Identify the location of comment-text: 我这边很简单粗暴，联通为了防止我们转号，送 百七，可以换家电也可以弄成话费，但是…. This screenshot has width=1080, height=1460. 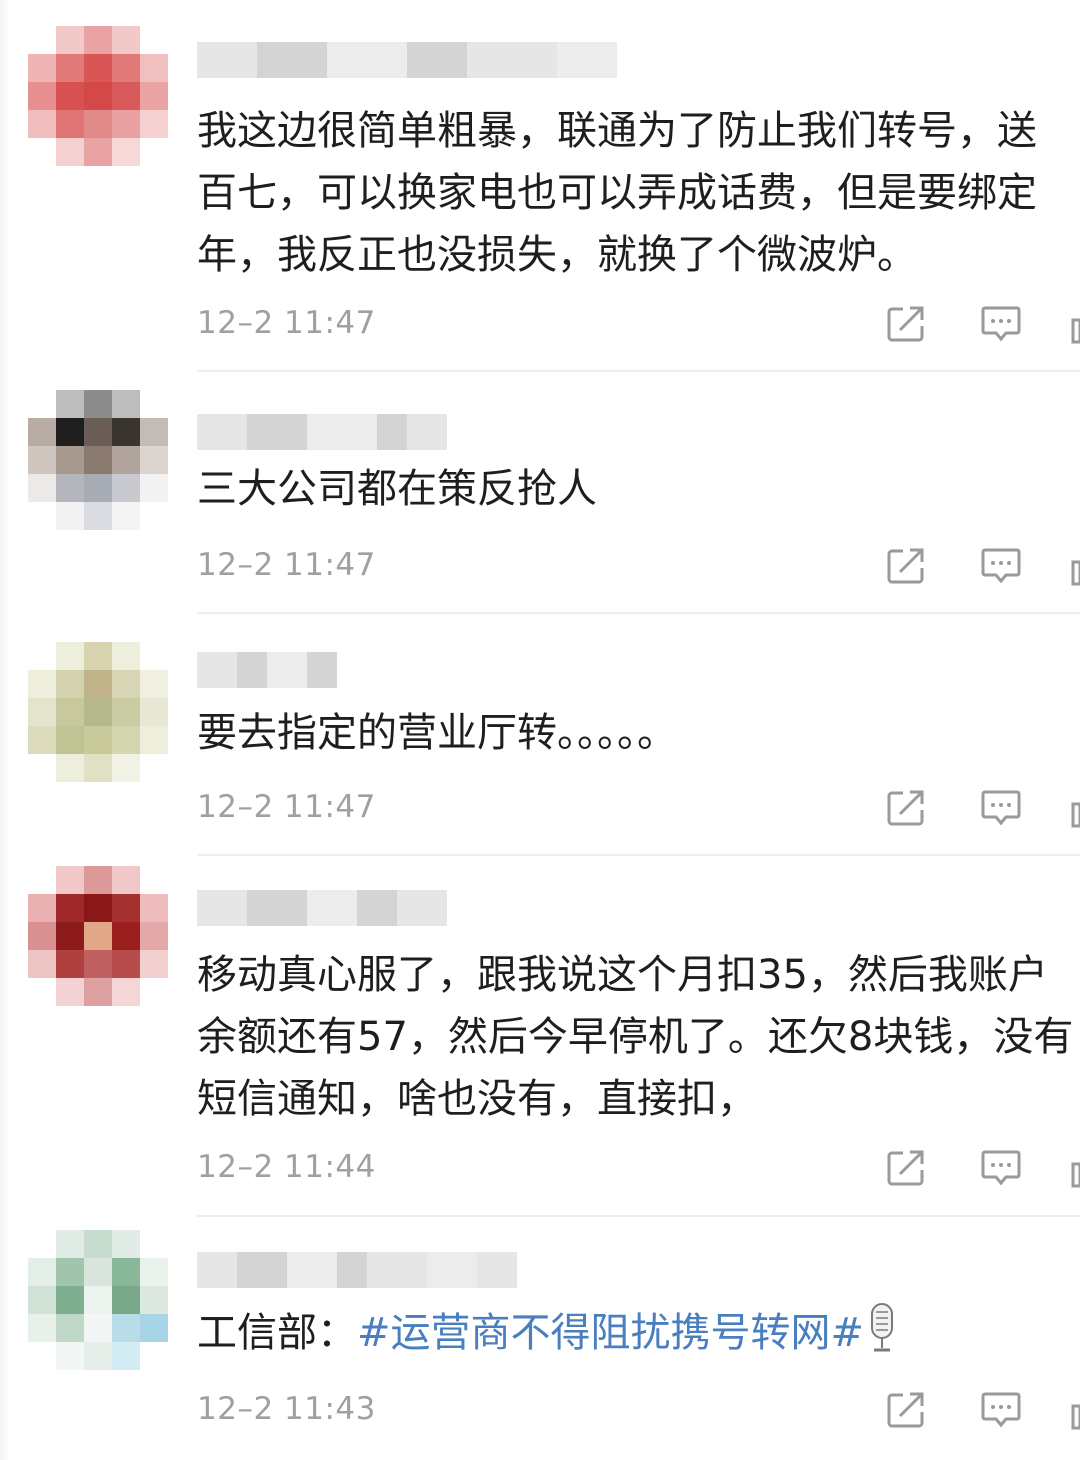
(638, 193).